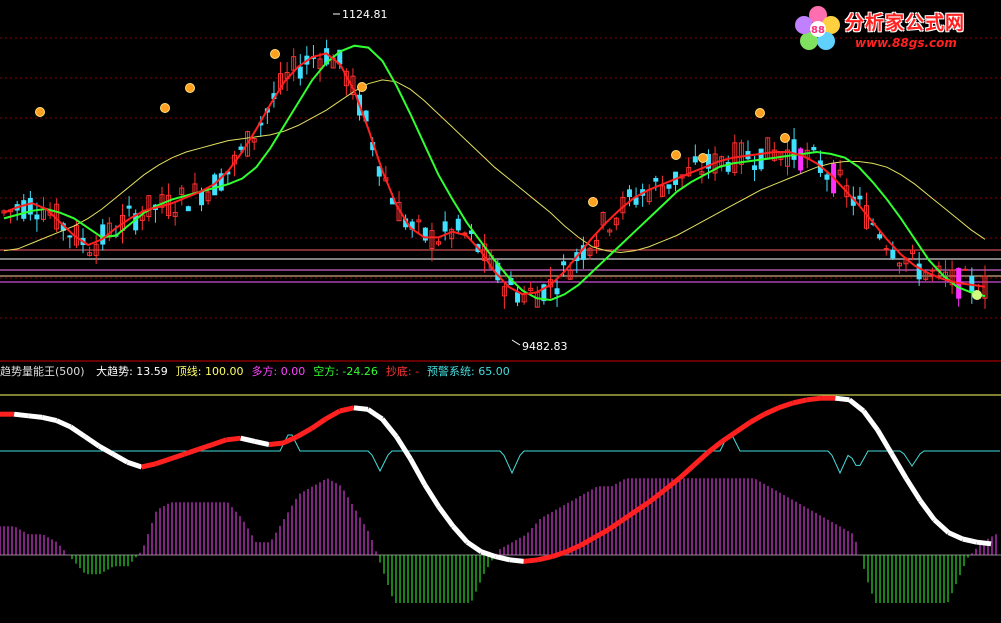 The image size is (1001, 623). I want to click on logo: 88 分析家公式网 www.88gs.com, so click(893, 29).